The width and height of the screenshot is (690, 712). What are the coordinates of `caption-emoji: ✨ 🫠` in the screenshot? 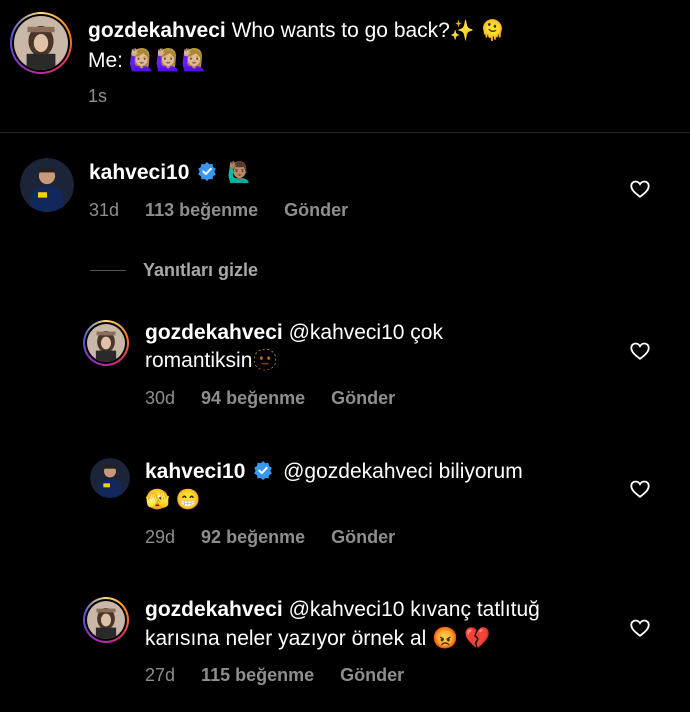 It's located at (477, 31).